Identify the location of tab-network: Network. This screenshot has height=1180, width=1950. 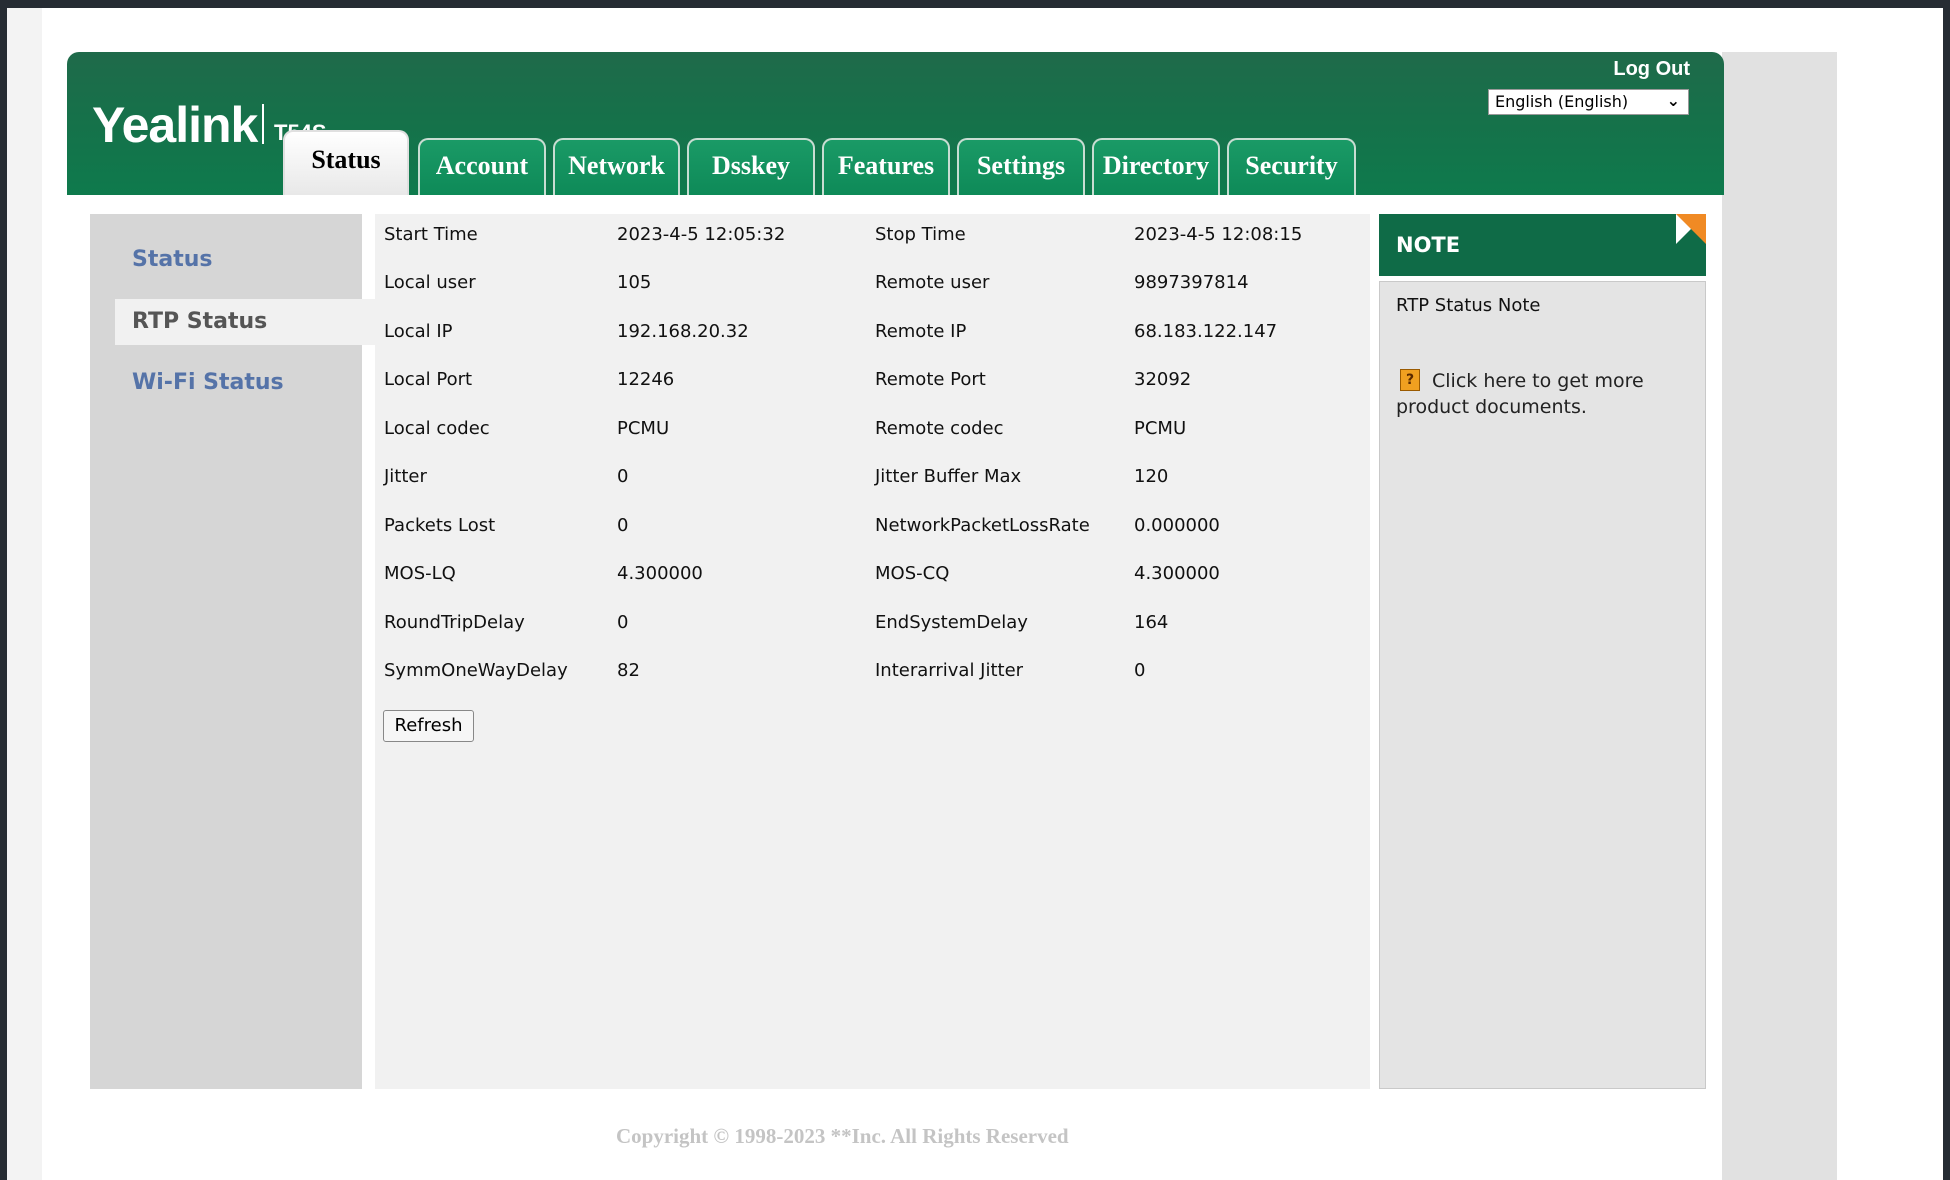
(616, 166).